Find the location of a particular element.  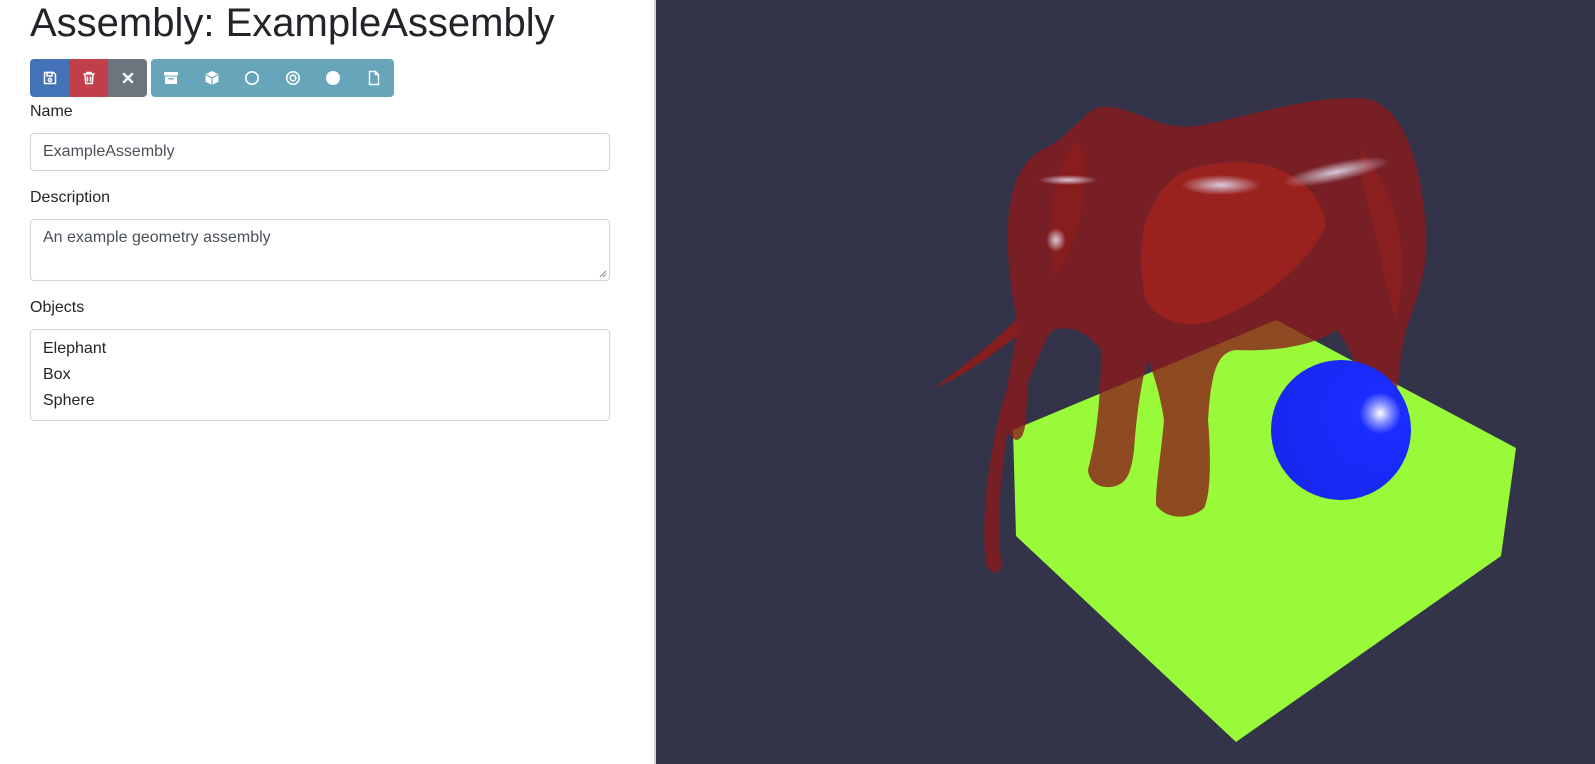

add-file-button is located at coordinates (373, 78).